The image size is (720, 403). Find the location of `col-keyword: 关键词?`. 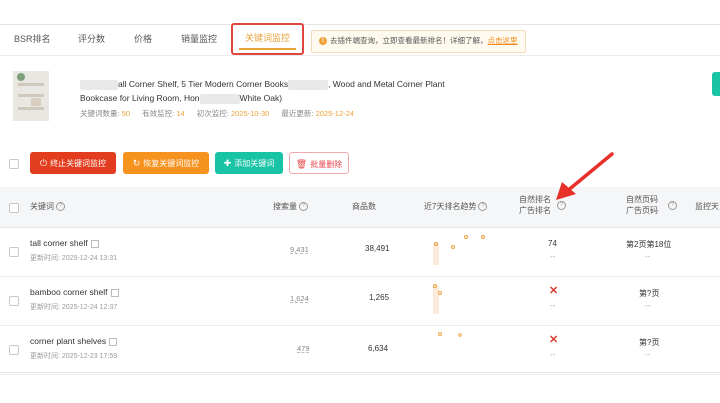

col-keyword: 关键词? is located at coordinates (47, 206).